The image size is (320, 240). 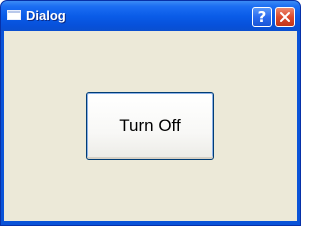 I want to click on close-icon, so click(x=285, y=17).